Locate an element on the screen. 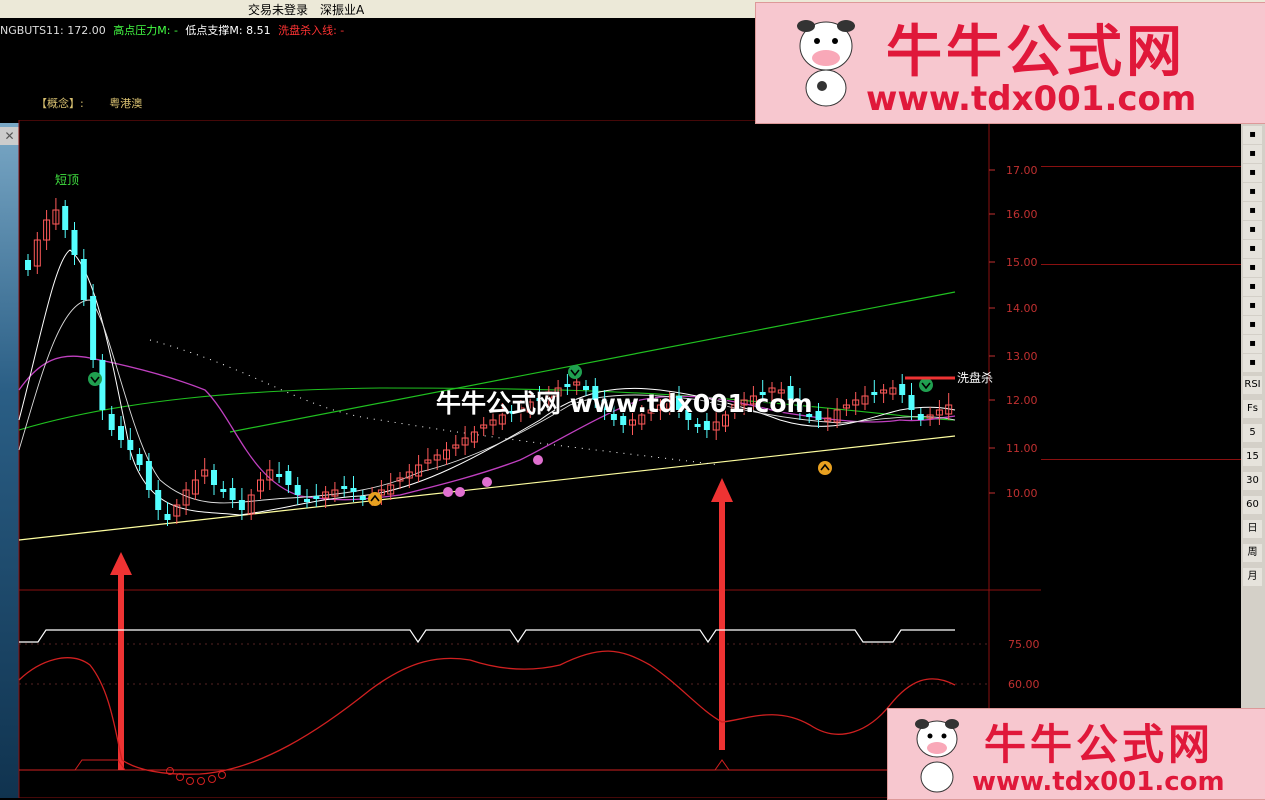 The image size is (1265, 800). calendar-icon: ▪ is located at coordinates (1252, 249).